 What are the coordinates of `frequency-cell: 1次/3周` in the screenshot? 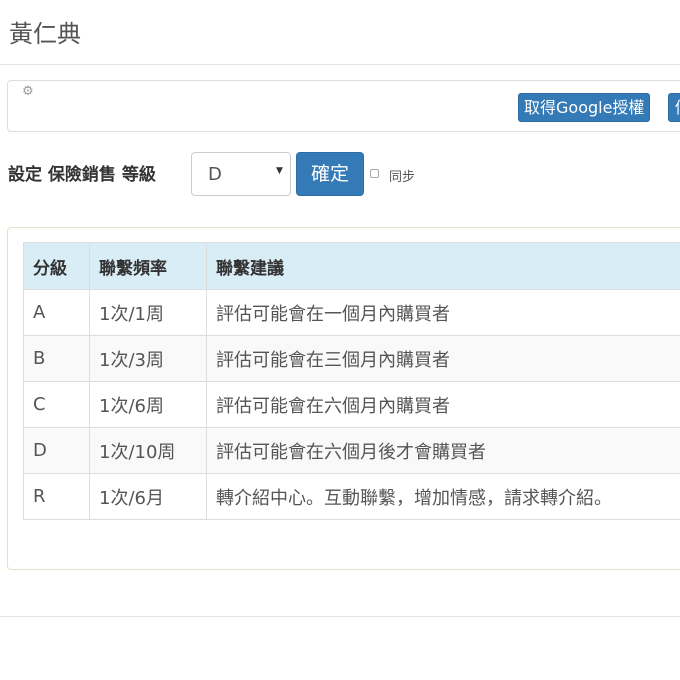 It's located at (148, 358).